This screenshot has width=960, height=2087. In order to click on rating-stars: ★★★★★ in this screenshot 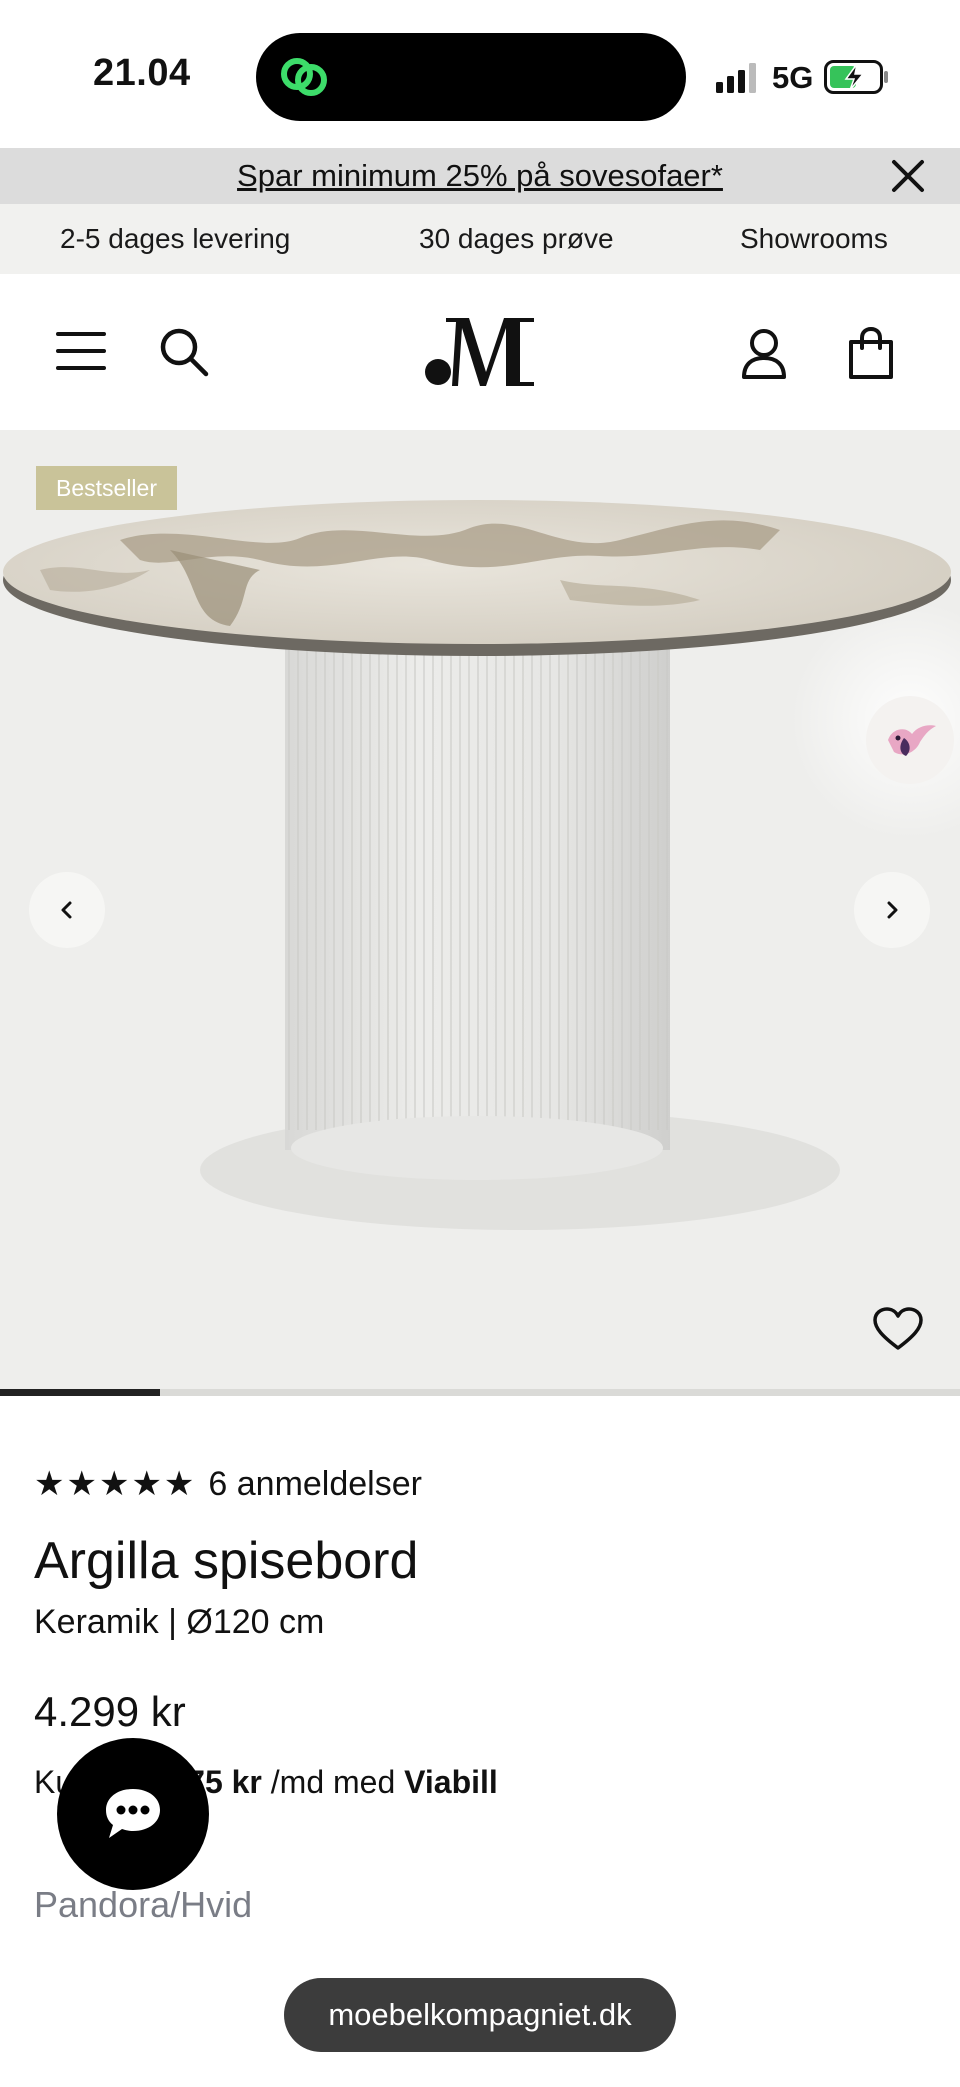, I will do `click(115, 1484)`.